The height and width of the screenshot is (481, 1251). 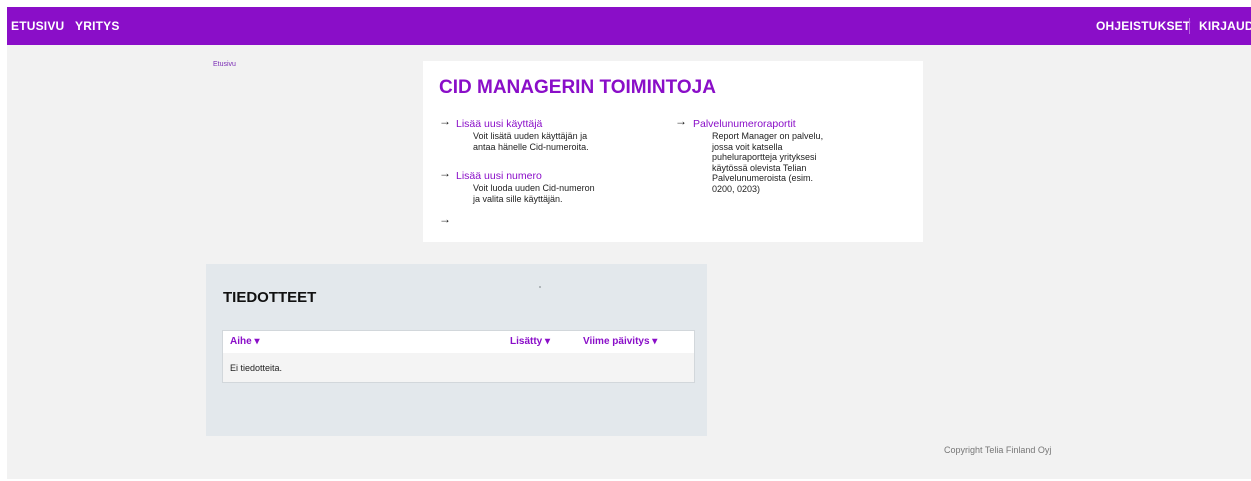 What do you see at coordinates (97, 26) in the screenshot?
I see `nav-yritys: YRITYS` at bounding box center [97, 26].